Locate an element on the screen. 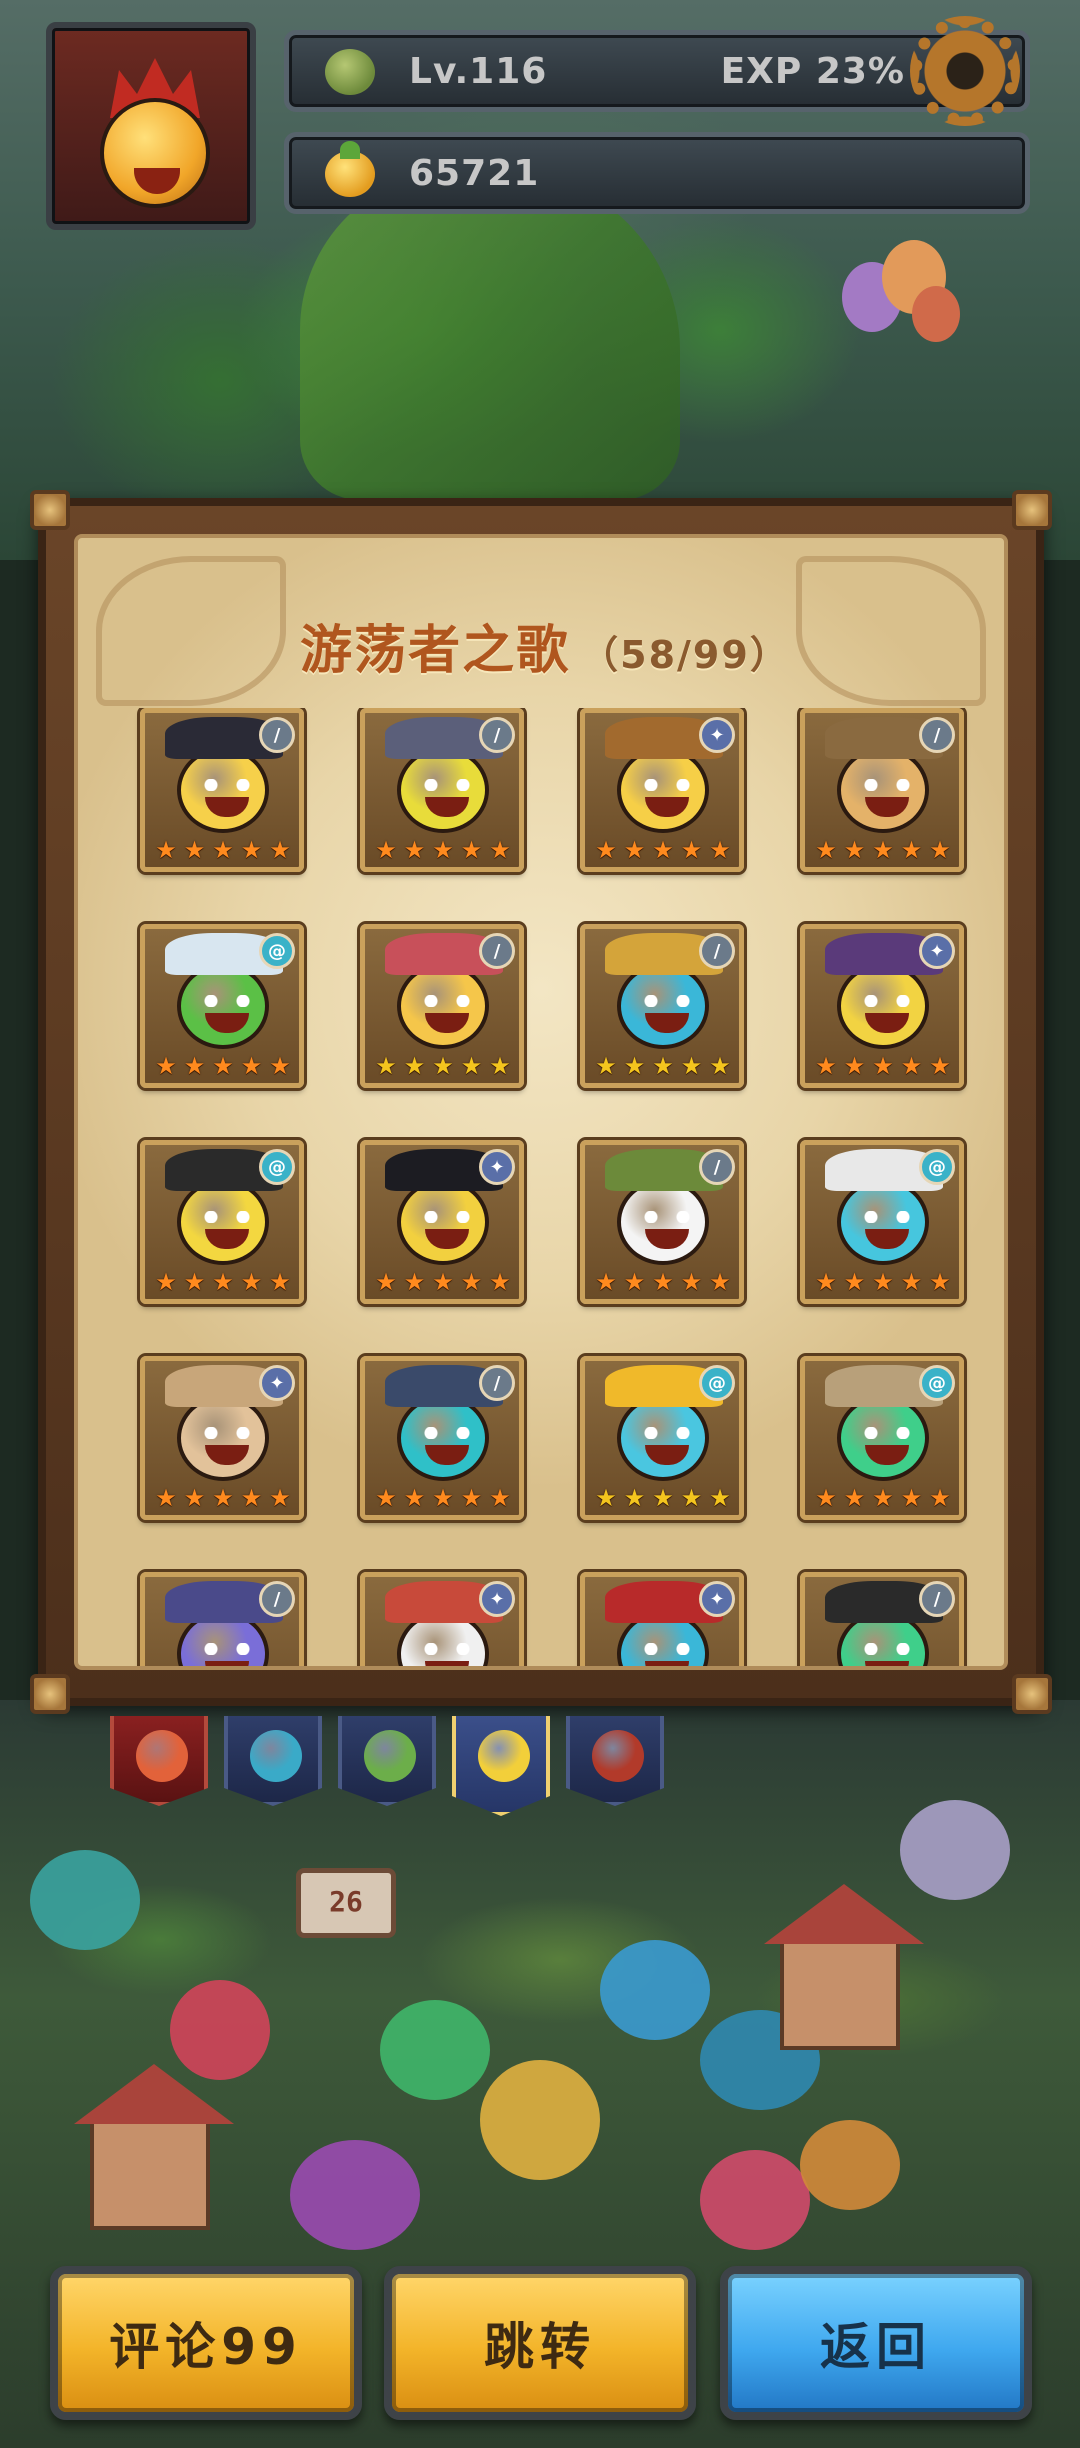 The width and height of the screenshot is (1080, 2448). card-vampire-hunter: / ★ ★ ★ ★ ★ is located at coordinates (222, 790).